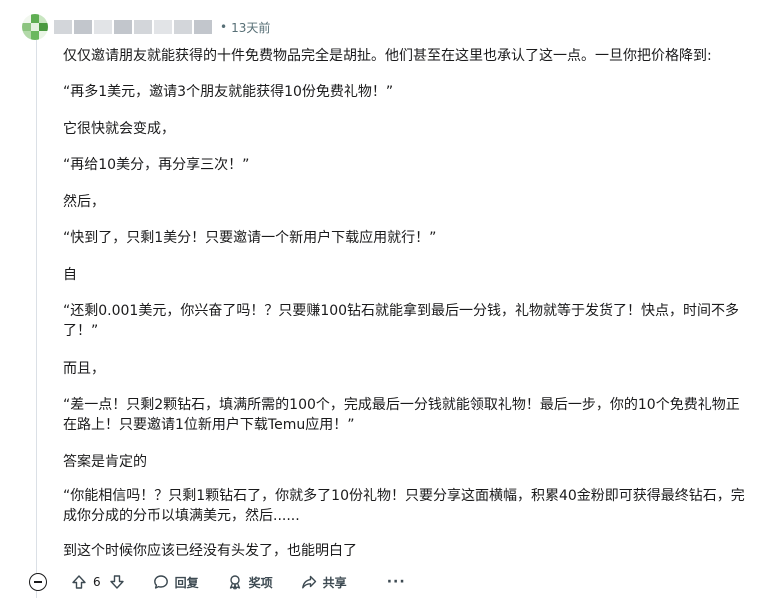  Describe the element at coordinates (334, 582) in the screenshot. I see `share-label: 共享` at that location.